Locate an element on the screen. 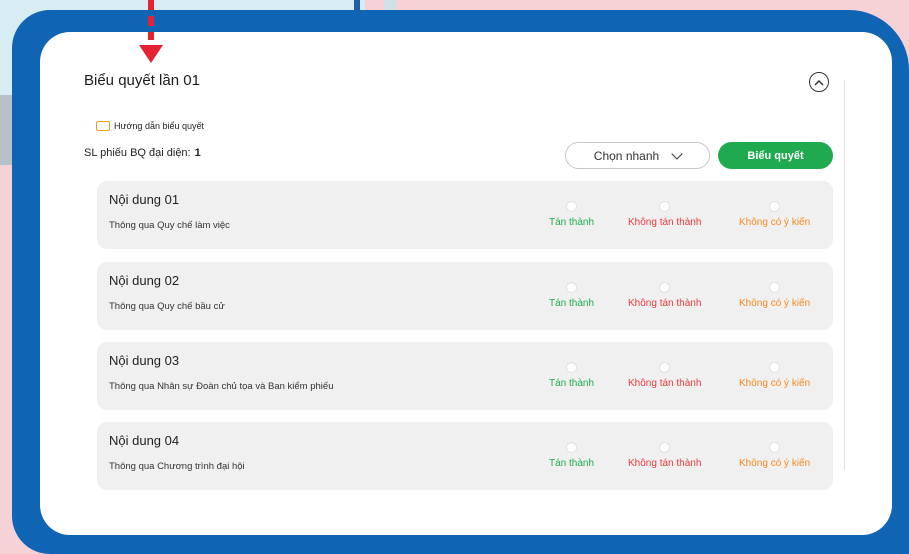  quick-select-dropdown: Chọn nhanh is located at coordinates (637, 155).